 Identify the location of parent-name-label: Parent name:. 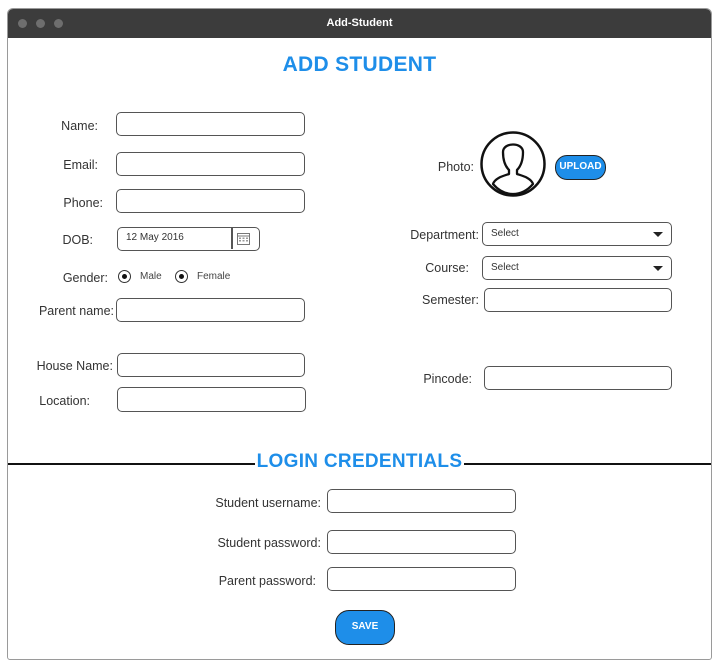
(76, 311).